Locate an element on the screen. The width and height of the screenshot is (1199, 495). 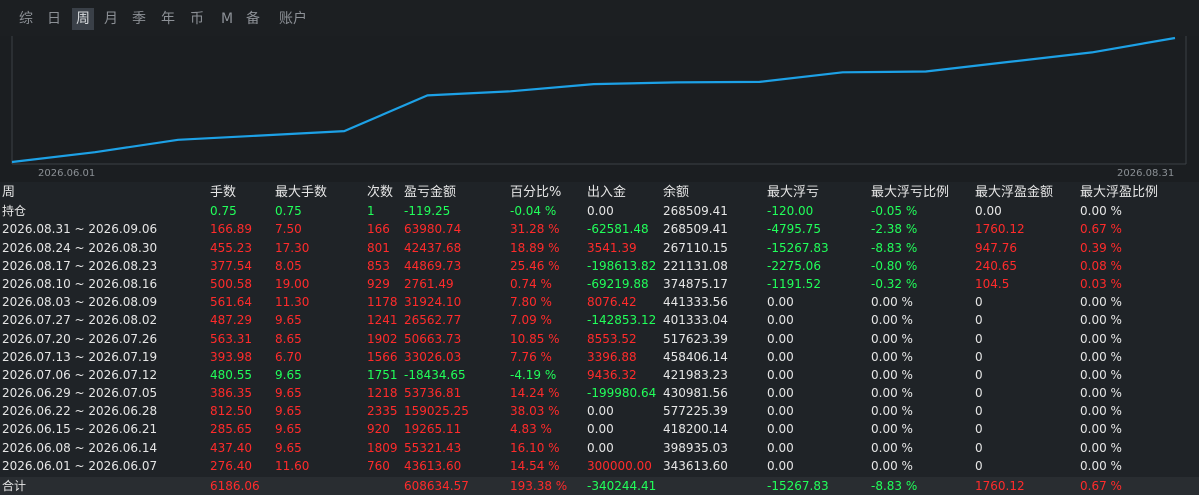
tab-0: 综 is located at coordinates (26, 19).